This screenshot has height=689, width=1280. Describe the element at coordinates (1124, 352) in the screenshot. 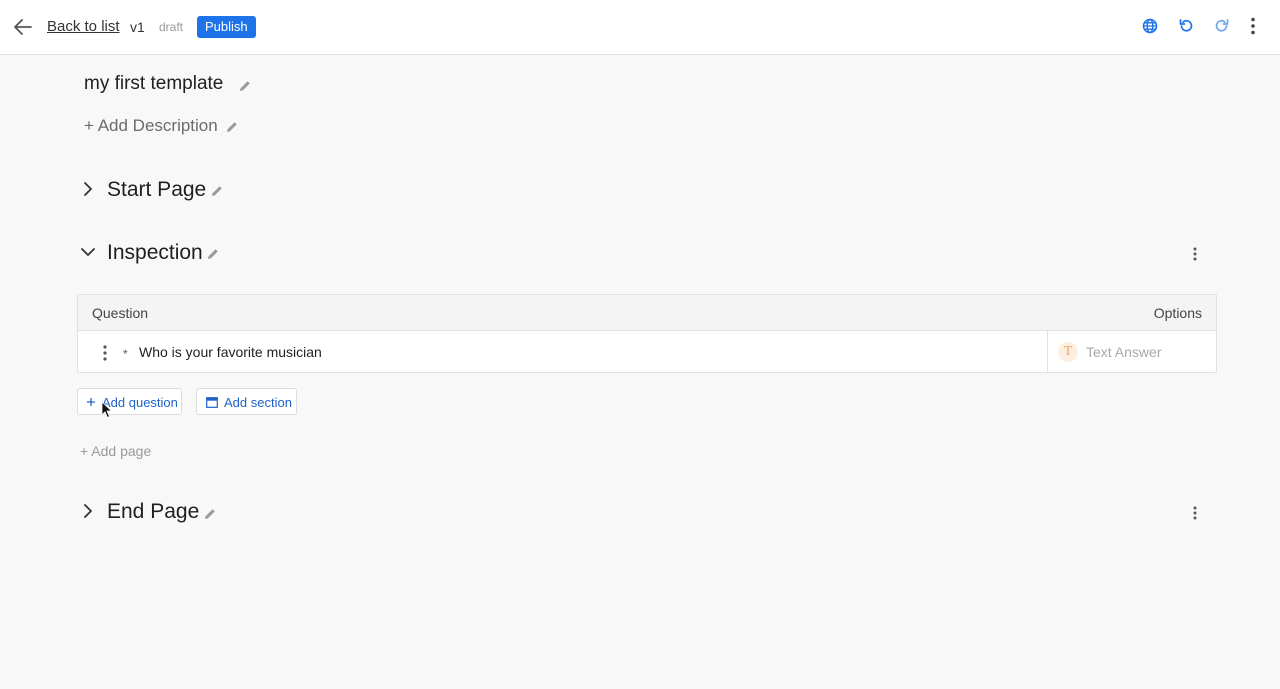

I see `answer-type-label: Text Answer` at that location.